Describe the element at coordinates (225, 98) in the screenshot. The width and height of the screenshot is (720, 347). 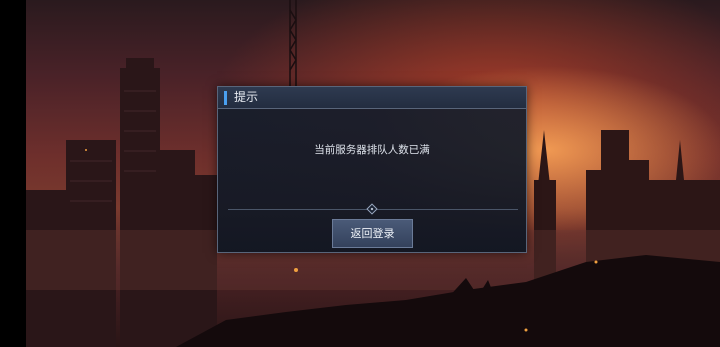
I see `title-accent-bar` at that location.